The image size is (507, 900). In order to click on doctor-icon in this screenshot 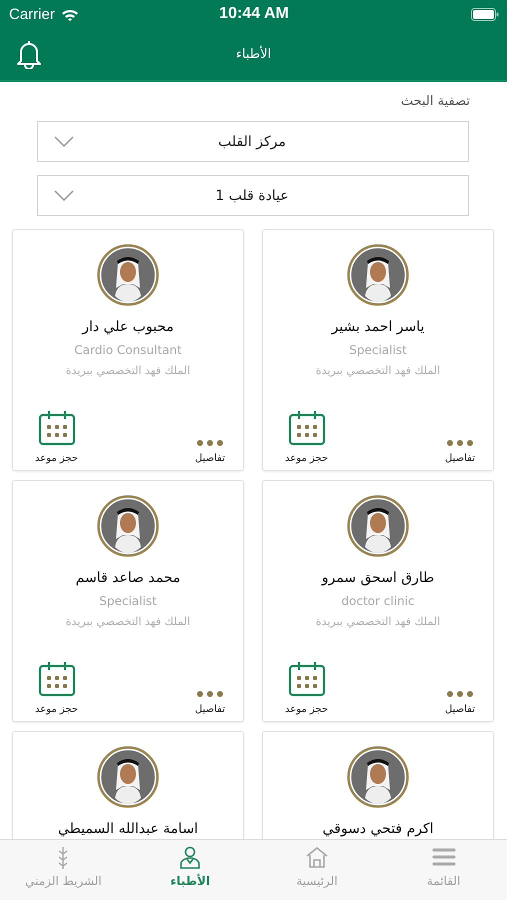, I will do `click(190, 858)`.